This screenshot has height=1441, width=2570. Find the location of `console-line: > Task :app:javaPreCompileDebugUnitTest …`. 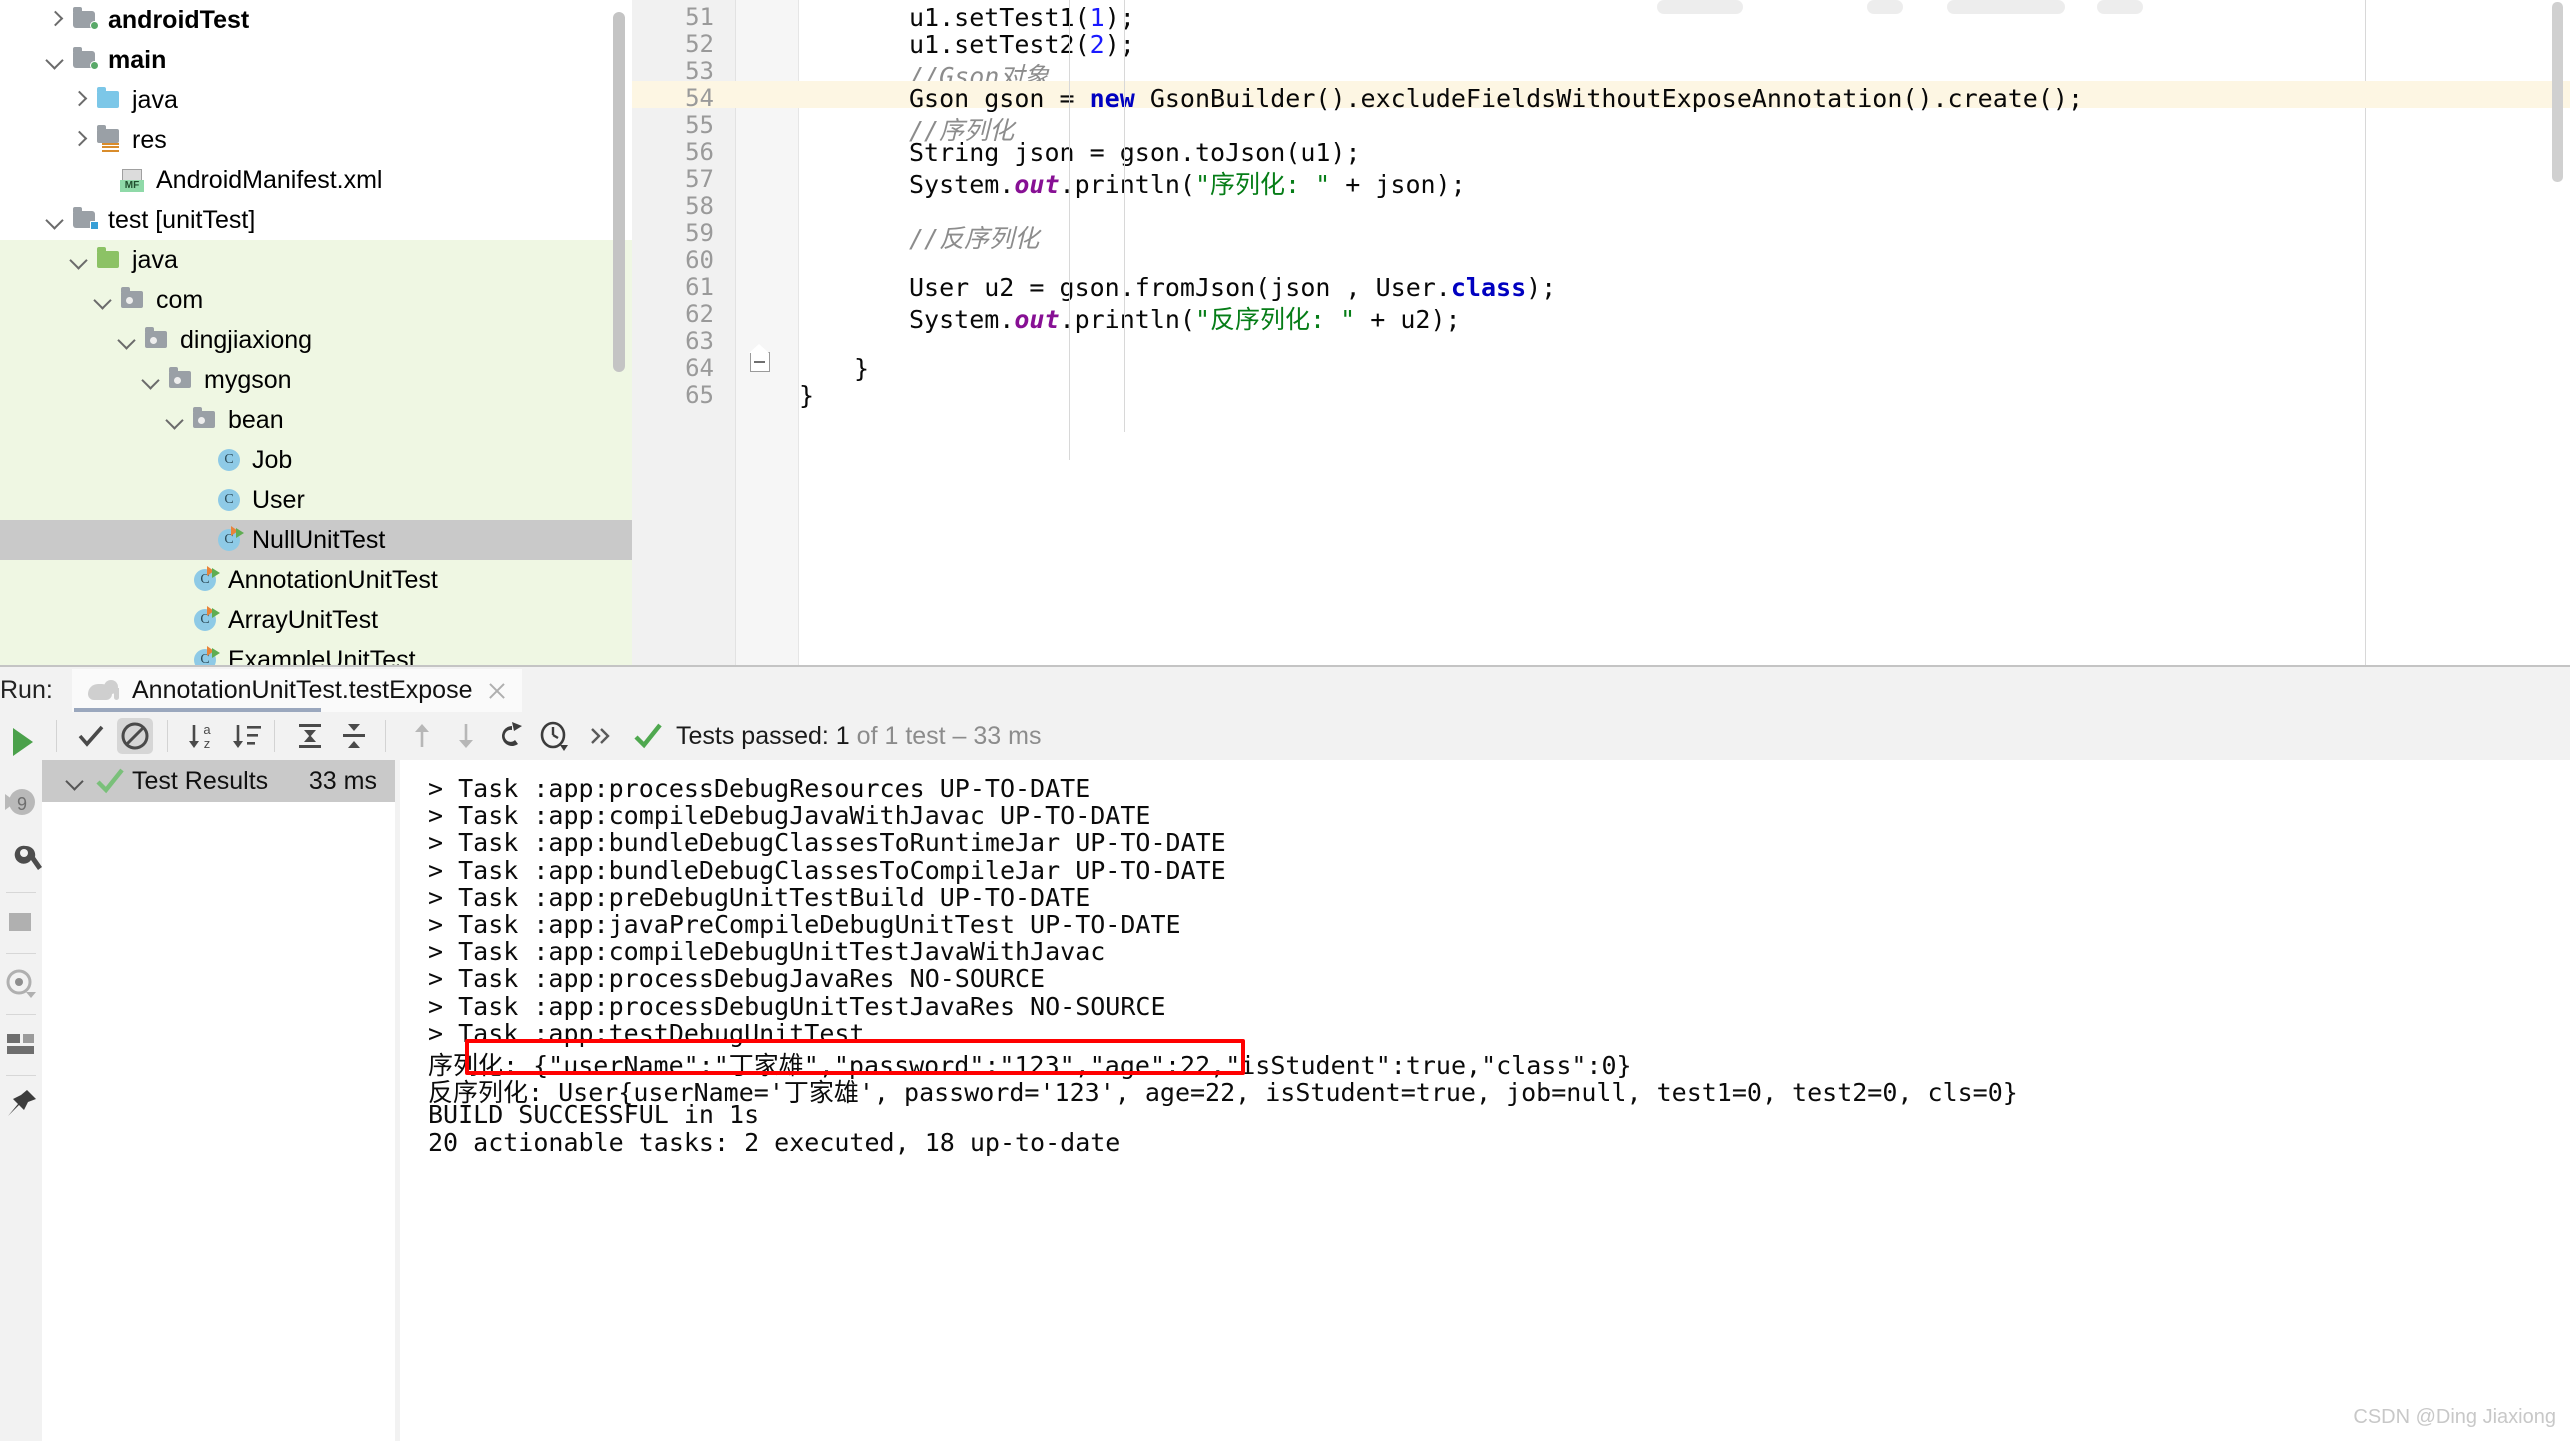

console-line: > Task :app:javaPreCompileDebugUnitTest … is located at coordinates (804, 924).